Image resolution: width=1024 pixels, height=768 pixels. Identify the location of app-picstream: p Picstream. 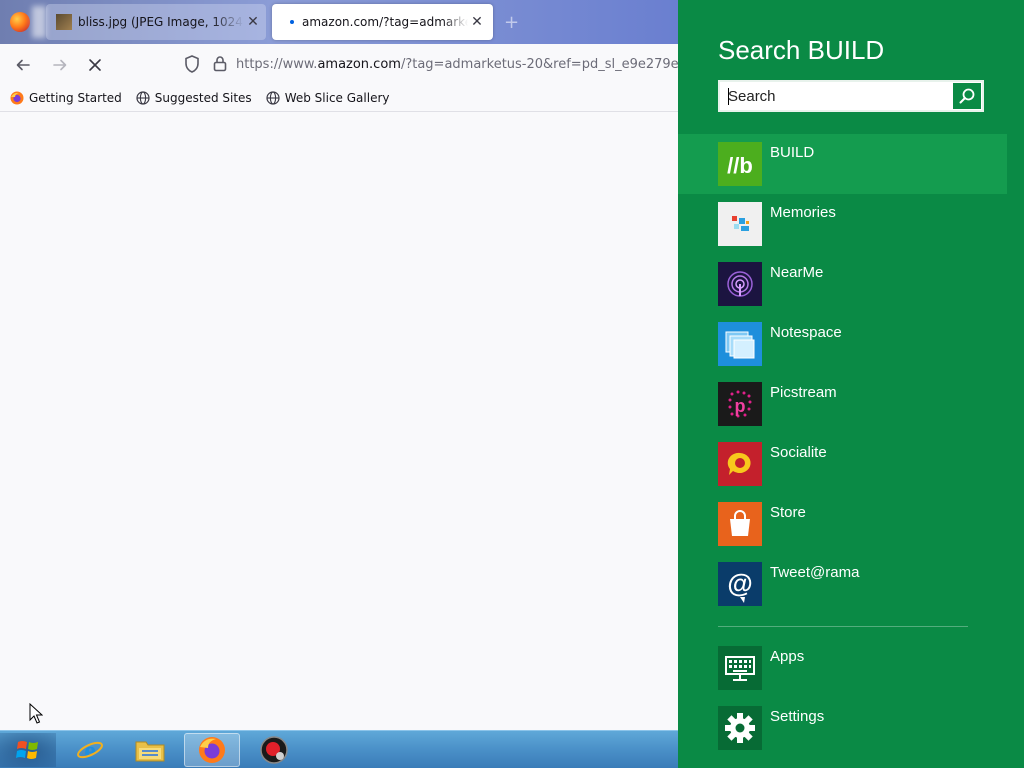
(842, 404).